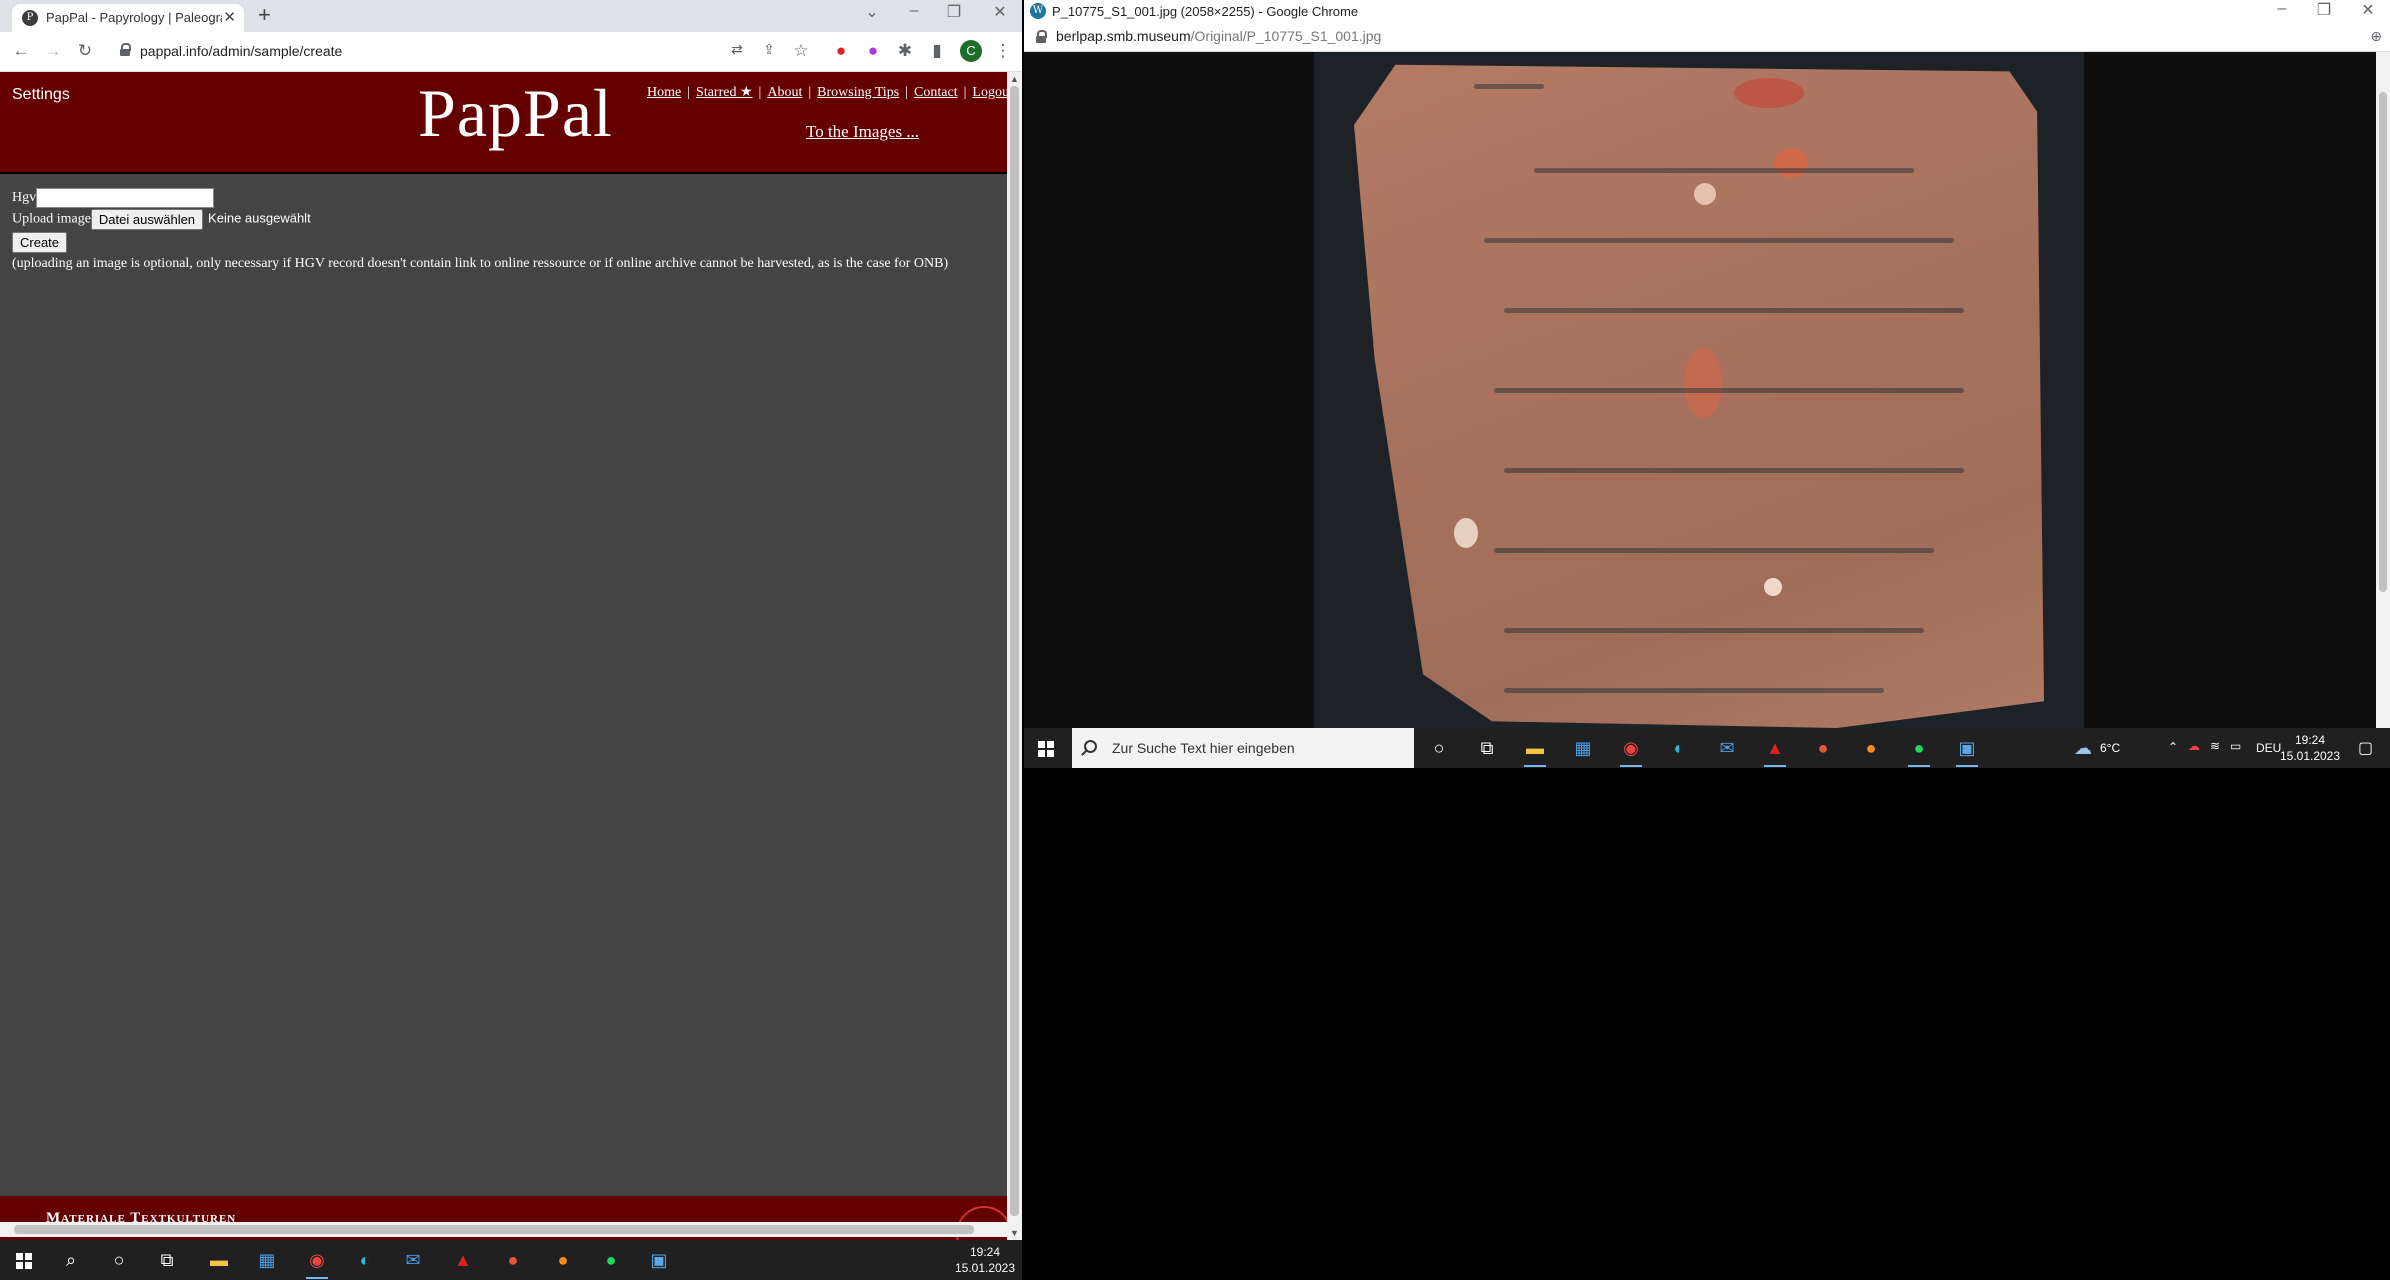 This screenshot has height=1280, width=2390. I want to click on wordpress-favicon-icon: W, so click(1038, 11).